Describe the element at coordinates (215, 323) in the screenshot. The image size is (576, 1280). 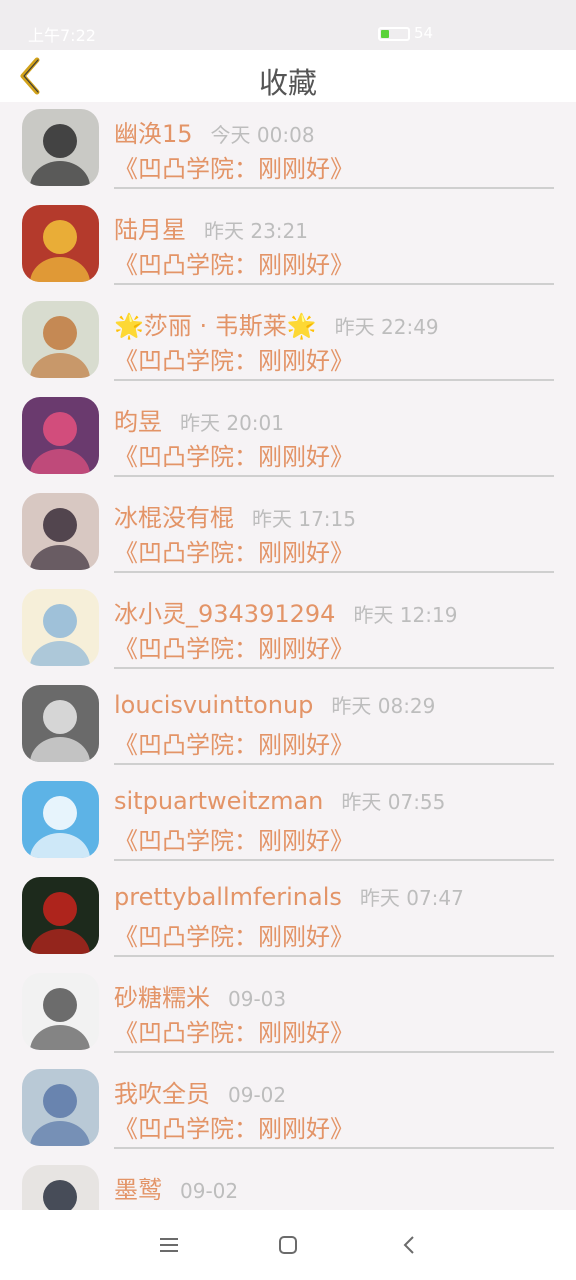
I see `user-name: 🌟莎丽 · 韦斯莱🌟` at that location.